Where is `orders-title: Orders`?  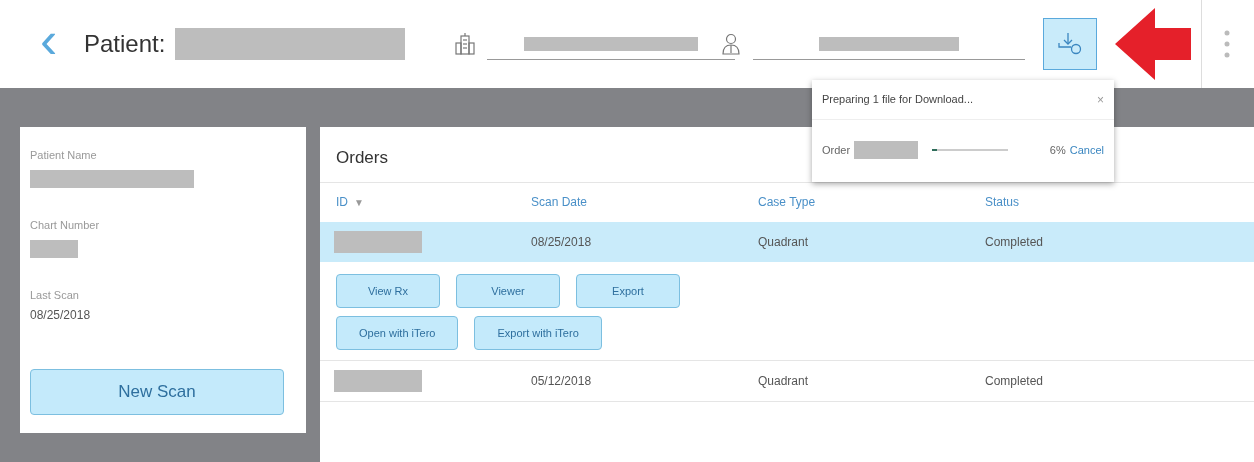 orders-title: Orders is located at coordinates (362, 158).